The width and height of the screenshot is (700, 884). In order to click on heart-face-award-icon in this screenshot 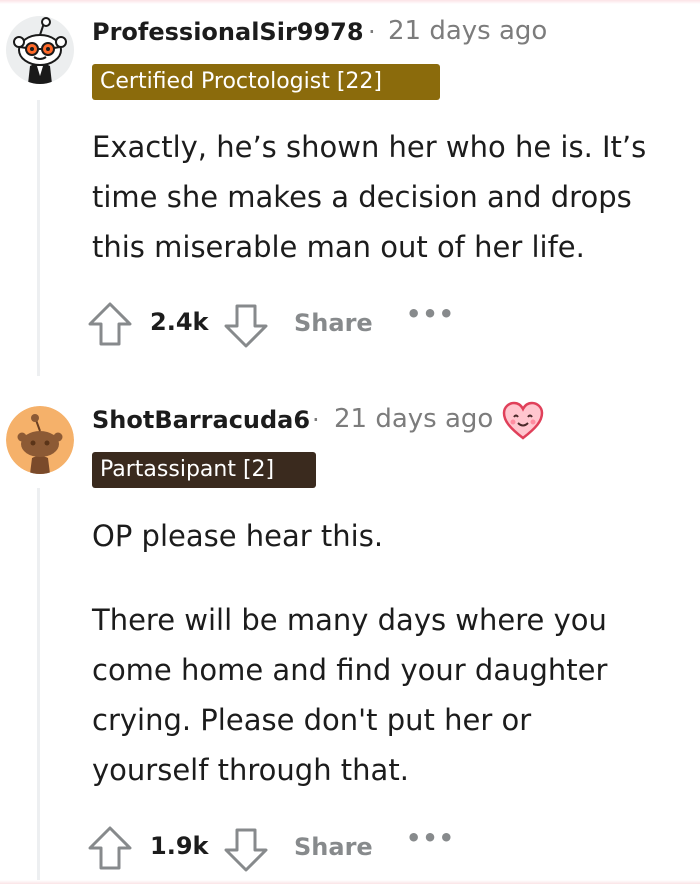, I will do `click(523, 423)`.